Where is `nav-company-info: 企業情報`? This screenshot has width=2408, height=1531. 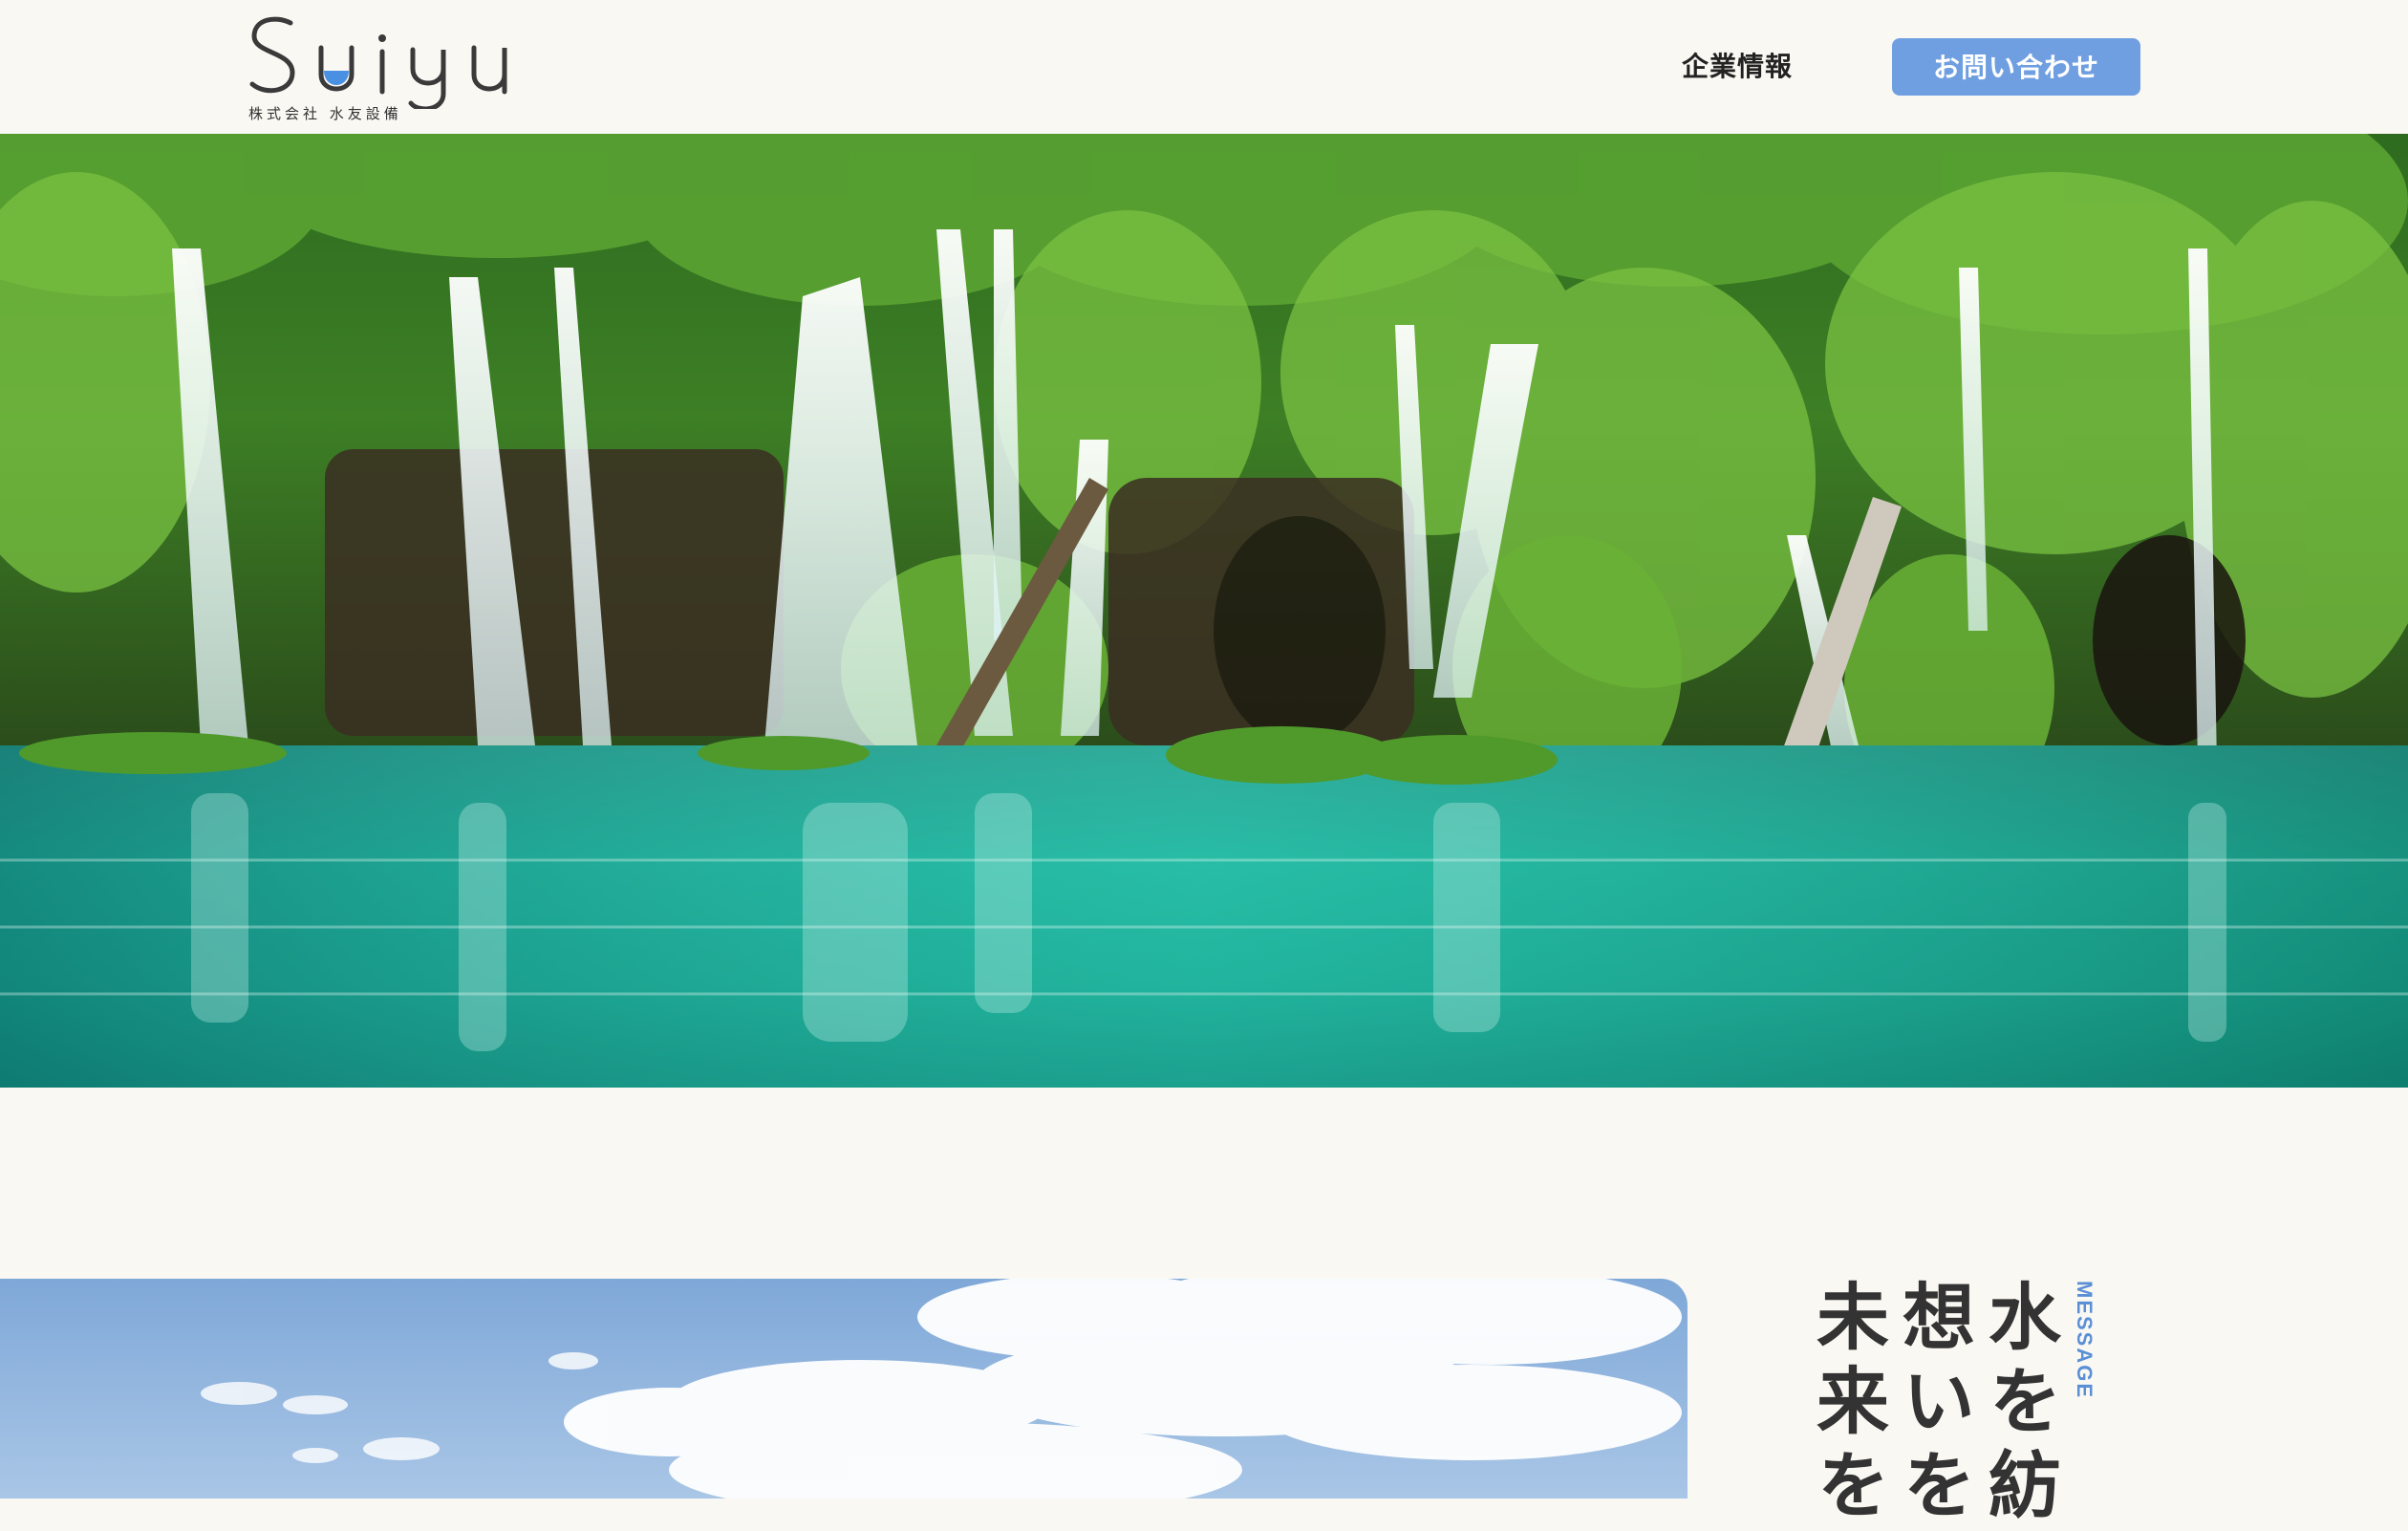
nav-company-info: 企業情報 is located at coordinates (1738, 67).